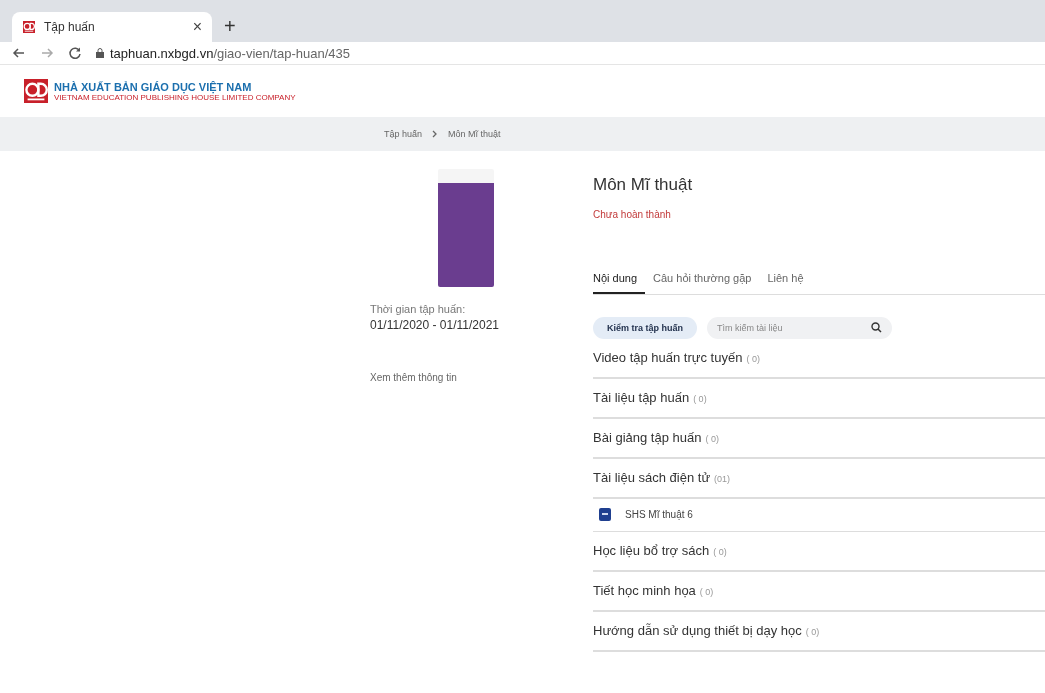  What do you see at coordinates (175, 97) in the screenshot?
I see `publisher-subtitle: VIETNAM EDUCATION PUBLISHING HOUSE LIMITED COMPANY` at bounding box center [175, 97].